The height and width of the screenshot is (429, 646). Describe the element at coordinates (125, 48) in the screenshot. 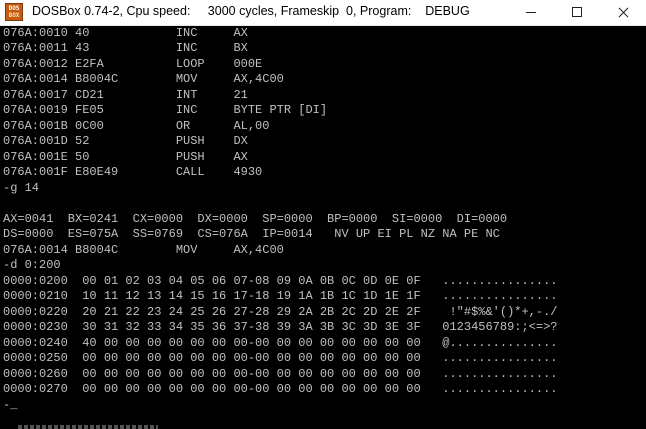

I see `console-line: 076A:0011 43 INC BX` at that location.